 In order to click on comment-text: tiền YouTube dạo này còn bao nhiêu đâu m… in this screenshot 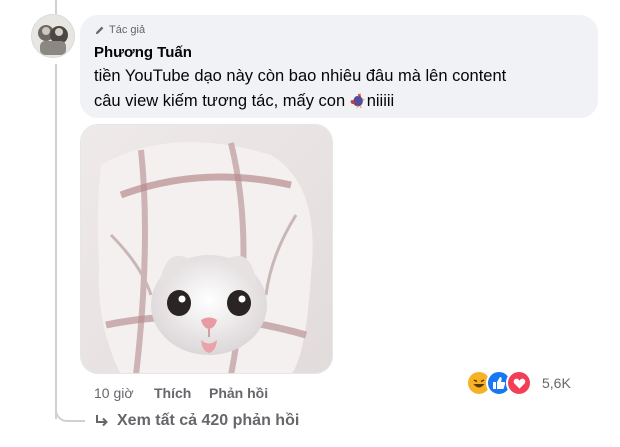, I will do `click(339, 89)`.